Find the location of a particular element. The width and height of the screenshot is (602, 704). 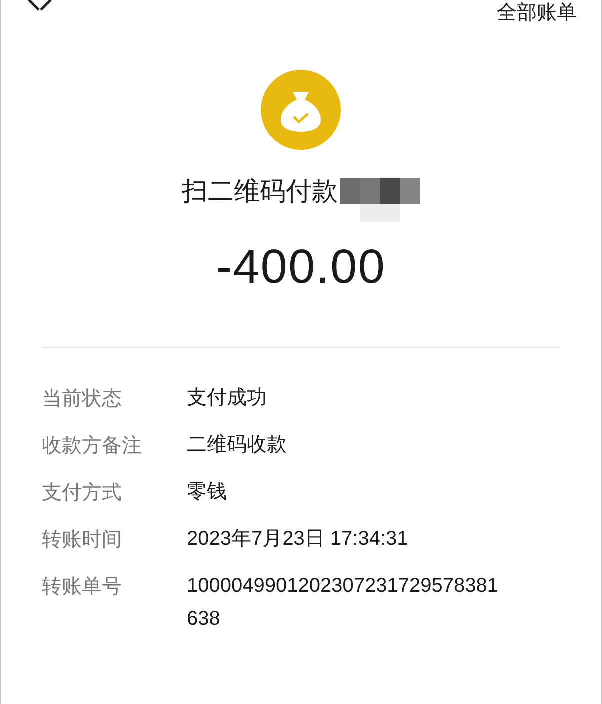

detail-label: 转账时间 is located at coordinates (82, 539).